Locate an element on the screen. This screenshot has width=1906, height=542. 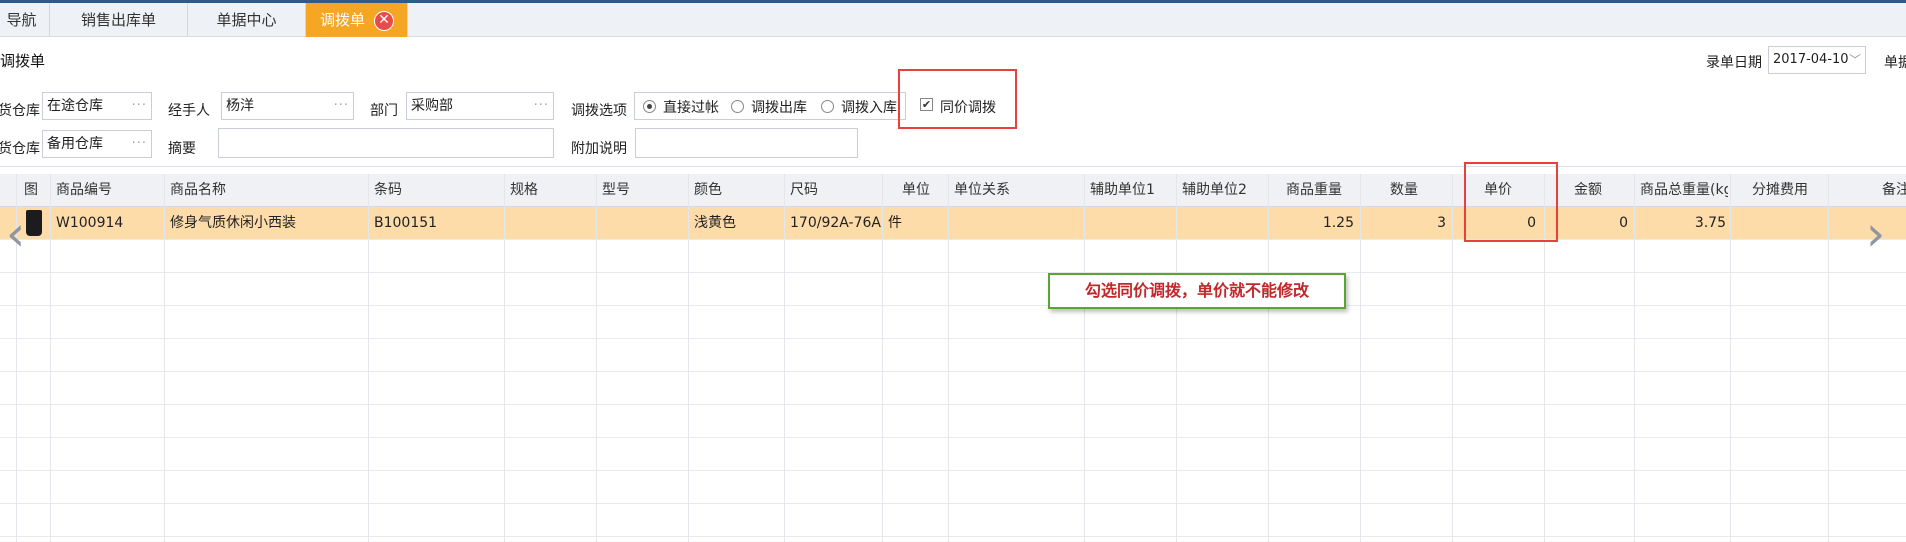
chevron-right-icon: › is located at coordinates (1875, 234).